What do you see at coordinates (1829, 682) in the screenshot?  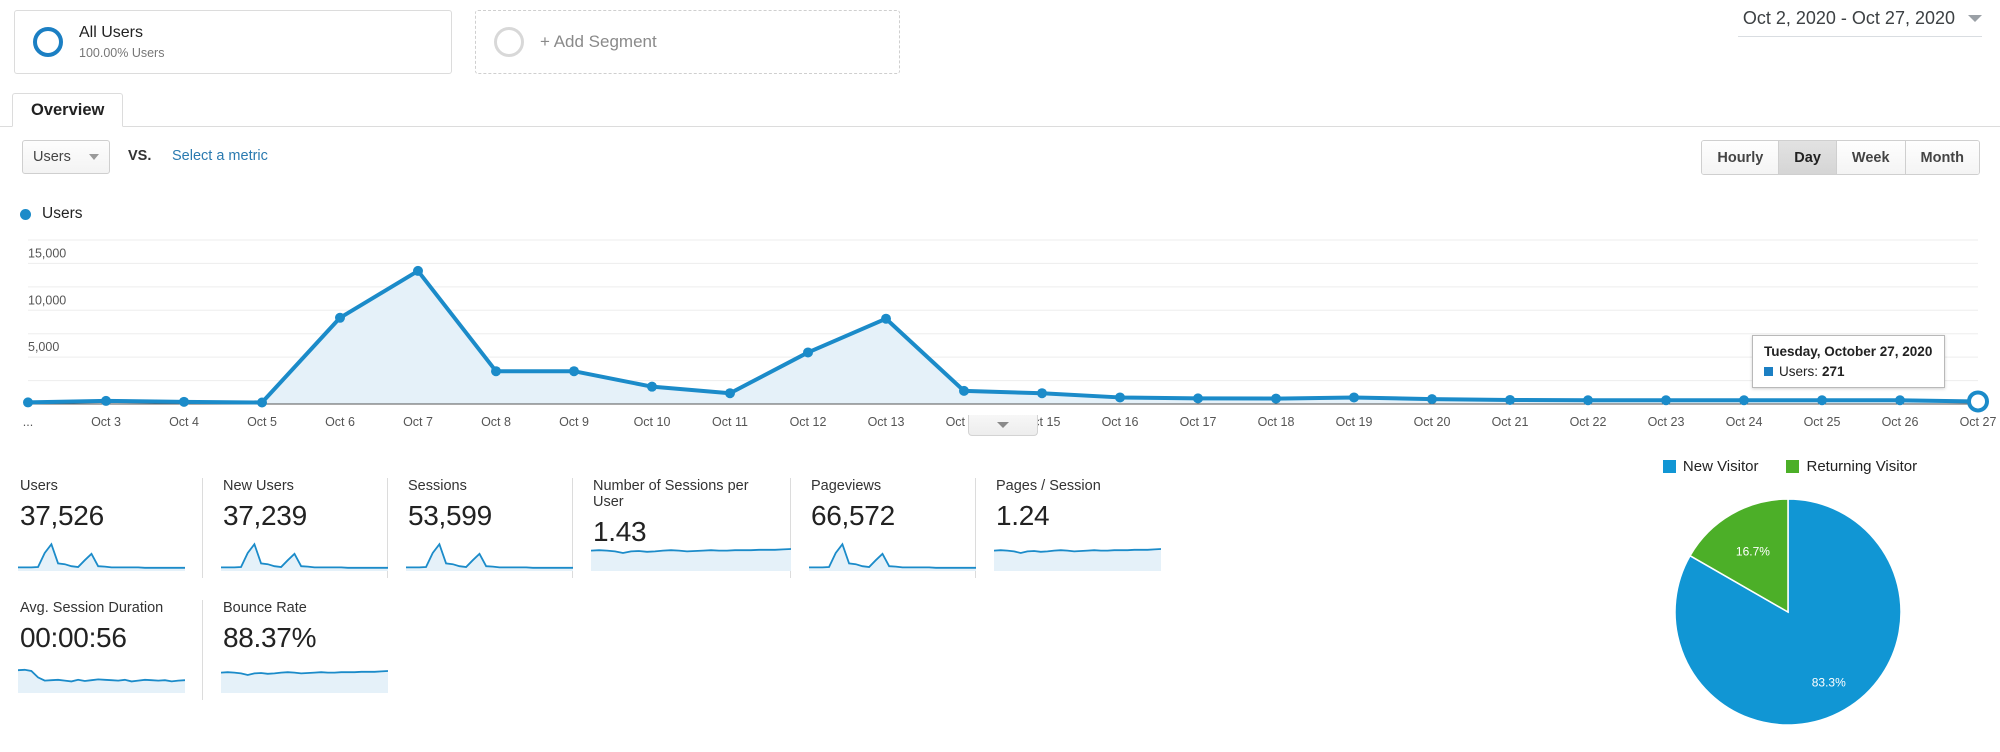 I see `pie-label-new-visitor: 83.3%` at bounding box center [1829, 682].